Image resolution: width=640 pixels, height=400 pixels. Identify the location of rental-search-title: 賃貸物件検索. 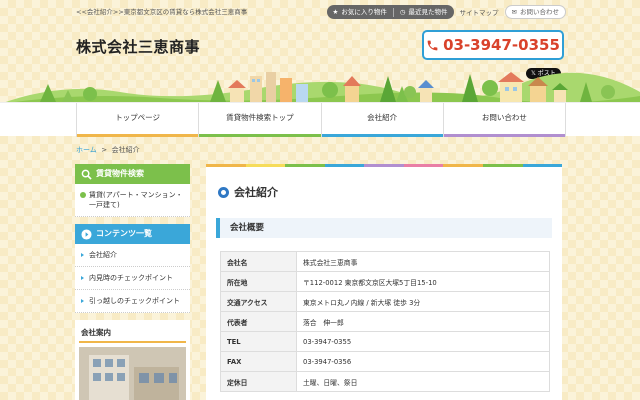
(120, 173).